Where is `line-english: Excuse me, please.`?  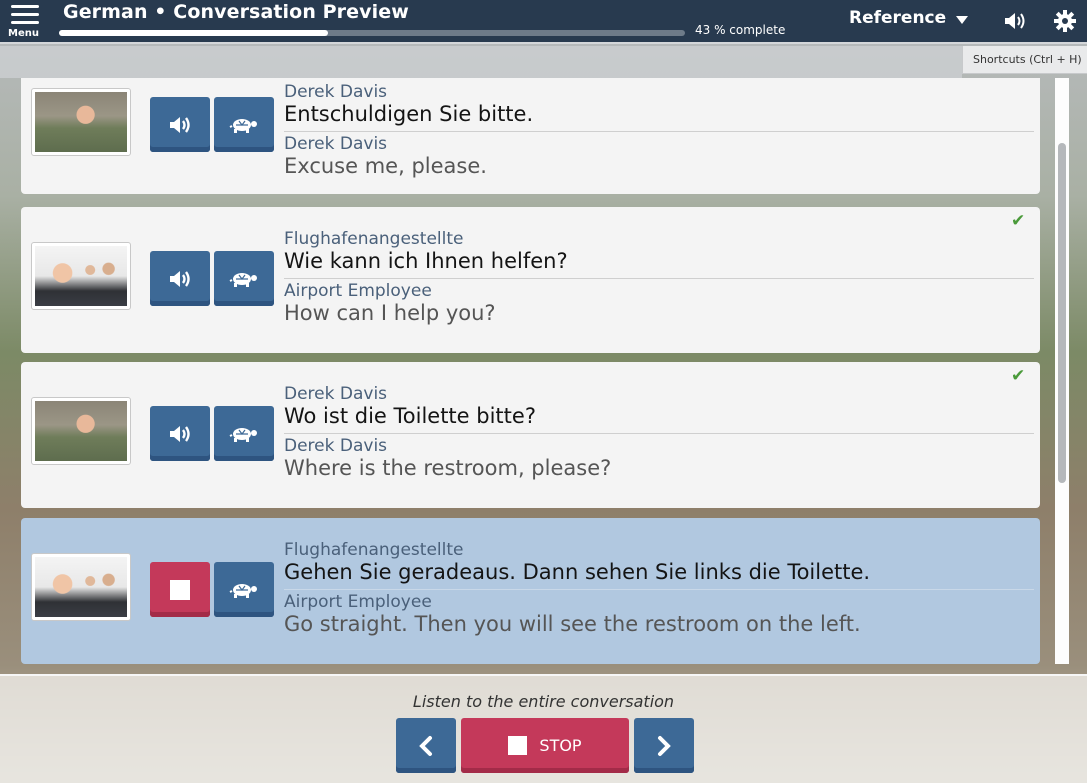
line-english: Excuse me, please. is located at coordinates (385, 166).